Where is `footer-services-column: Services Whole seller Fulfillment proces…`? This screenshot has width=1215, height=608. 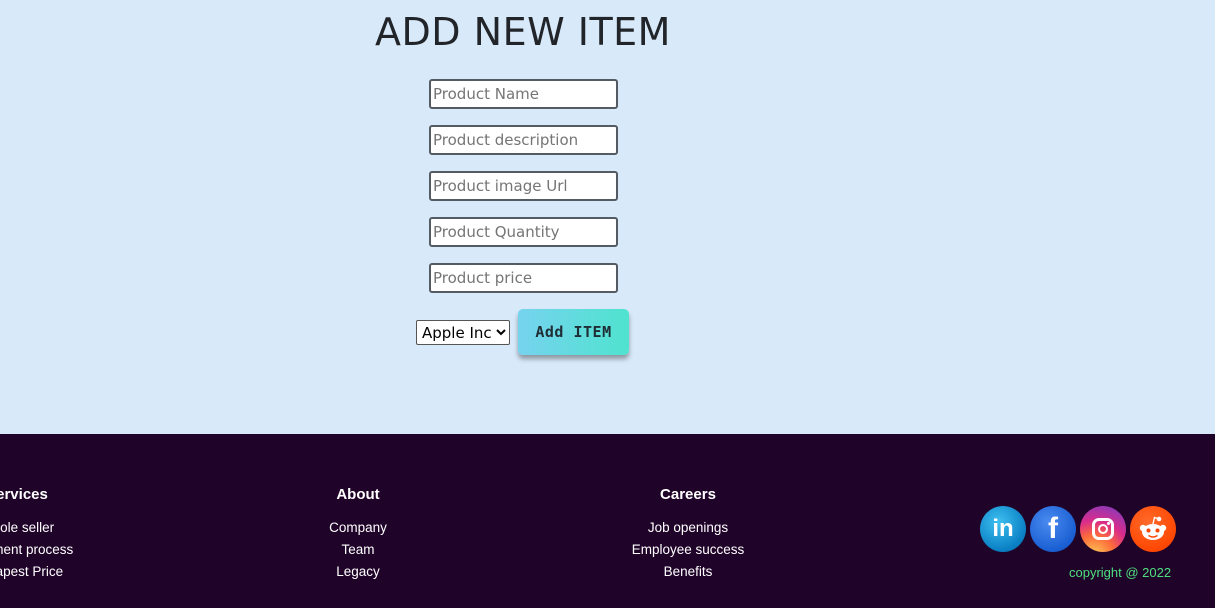
footer-services-column: Services Whole seller Fulfillment proces… is located at coordinates (67, 534).